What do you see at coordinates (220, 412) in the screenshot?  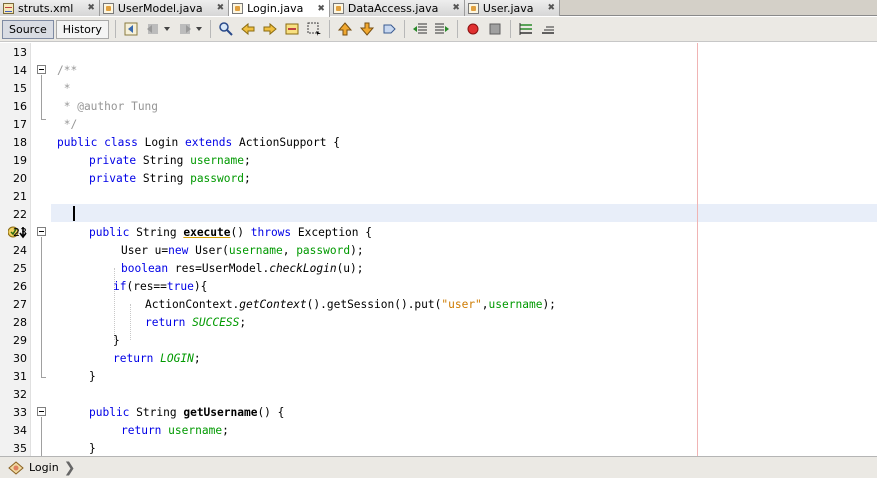 I see `code-token: getUsername` at bounding box center [220, 412].